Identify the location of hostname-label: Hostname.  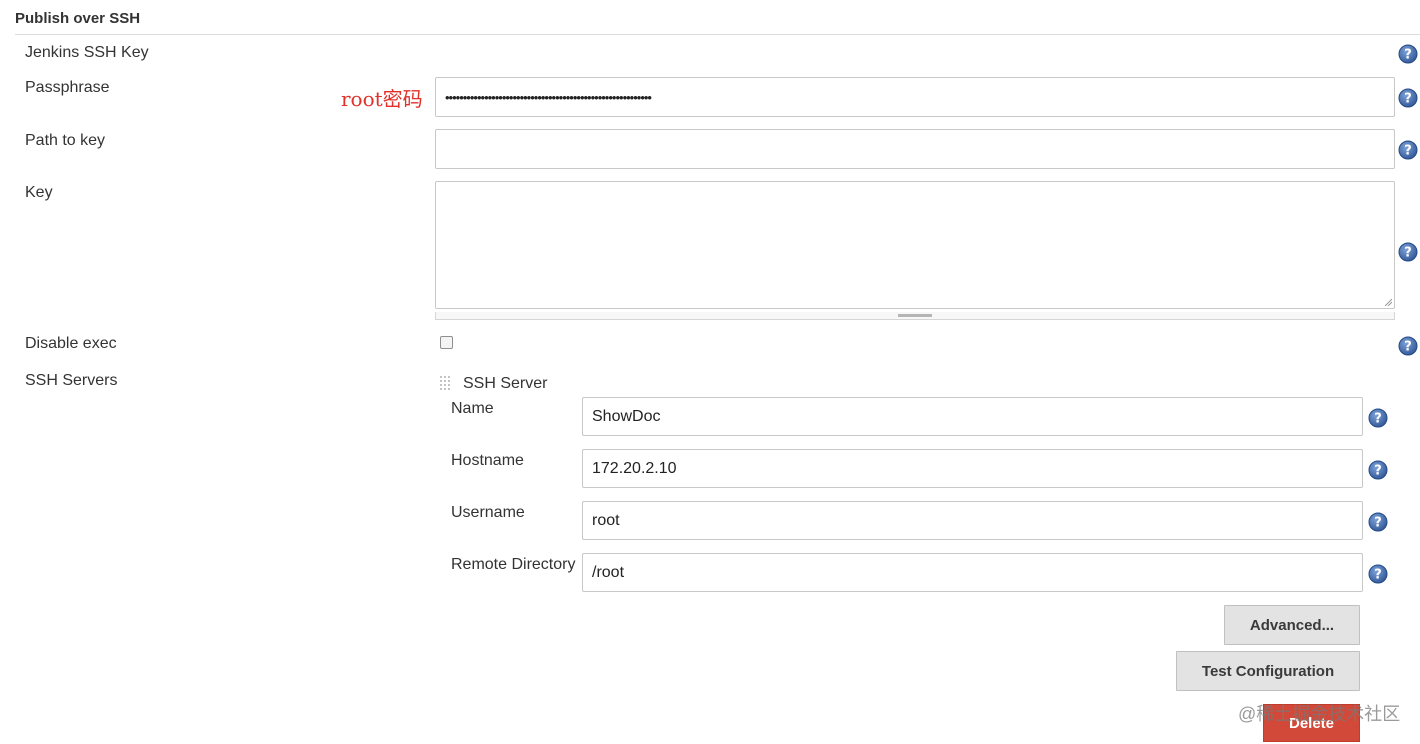
(487, 460).